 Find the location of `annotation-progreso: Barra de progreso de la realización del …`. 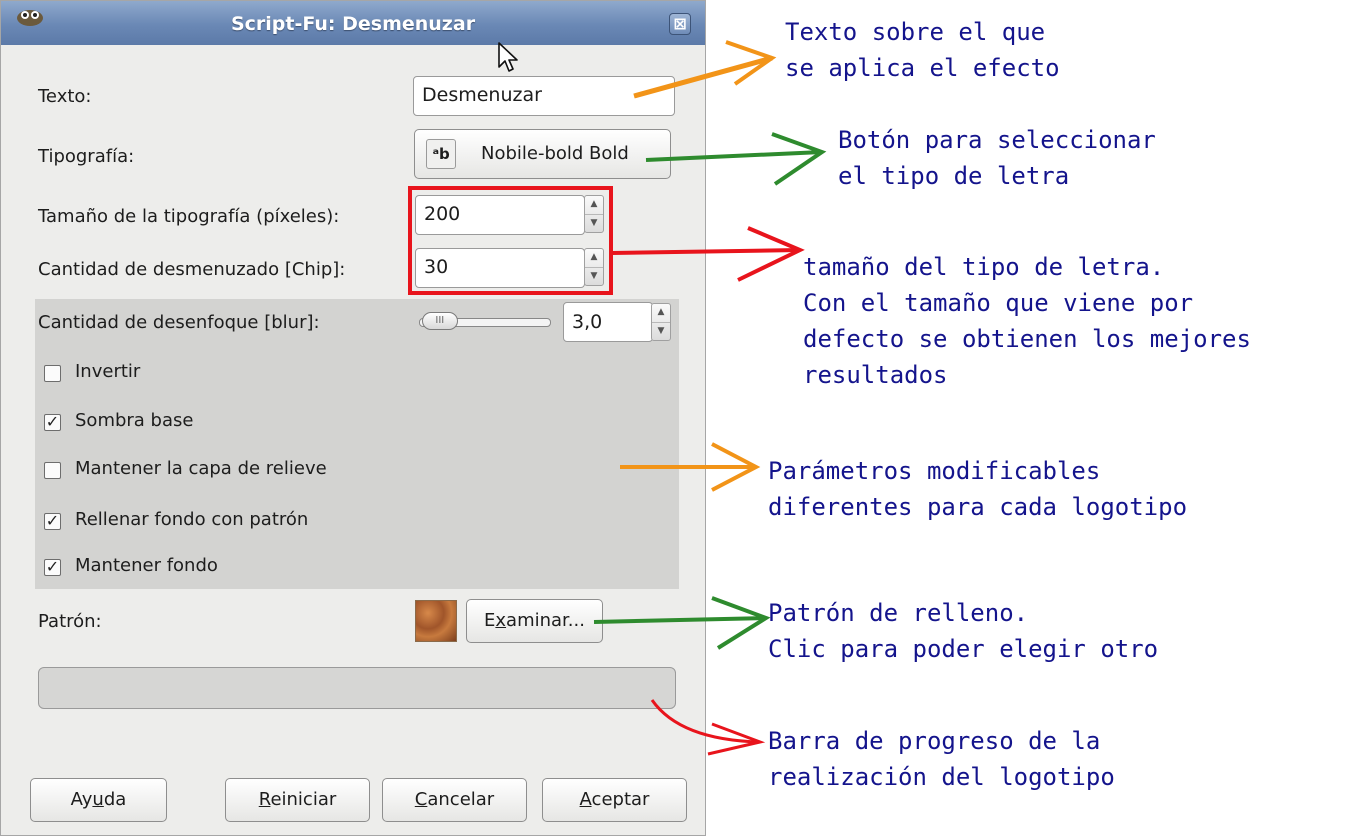

annotation-progreso: Barra de progreso de la realización del … is located at coordinates (941, 759).